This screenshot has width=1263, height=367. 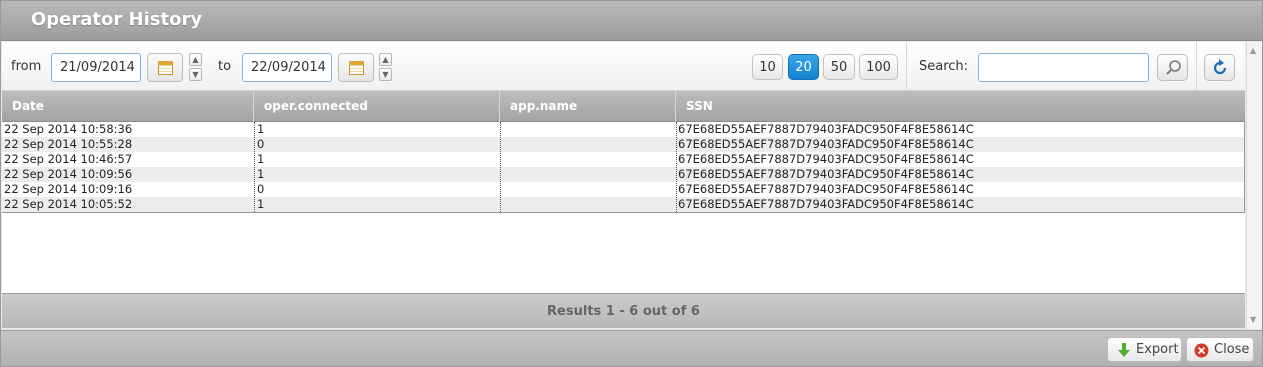 I want to click on footer-bar: Export Close, so click(x=631, y=348).